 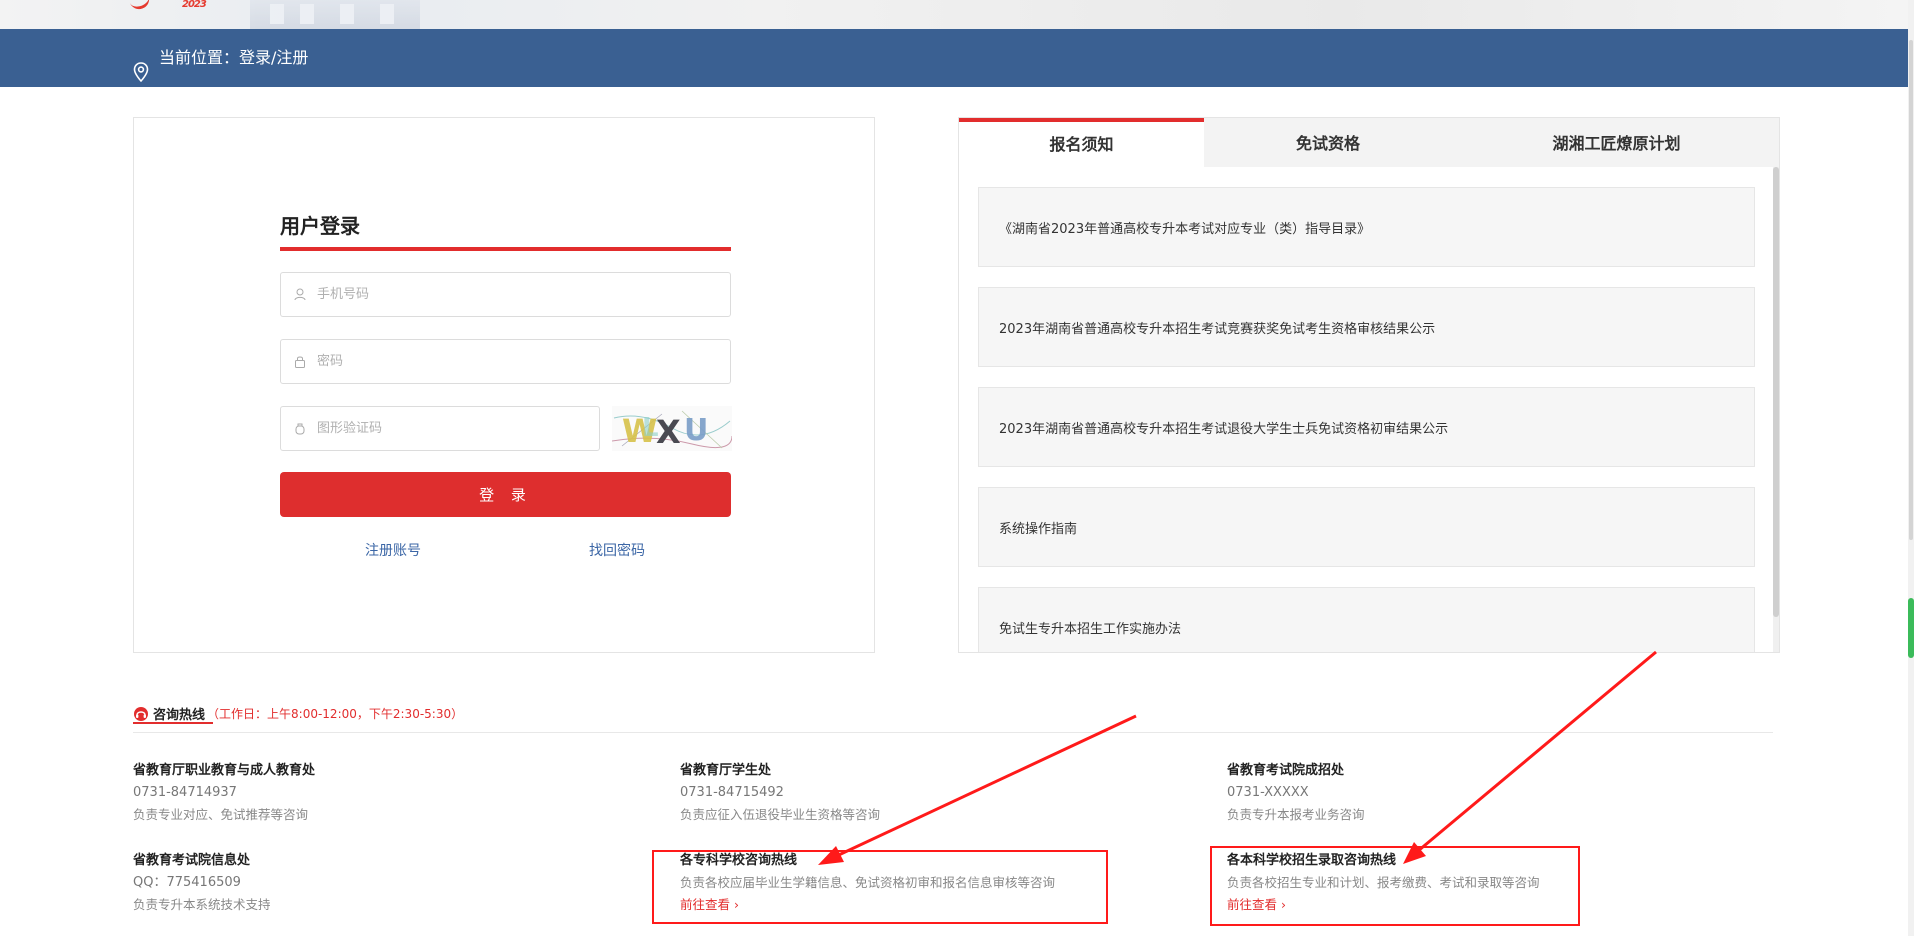 I want to click on password-input, so click(x=507, y=361).